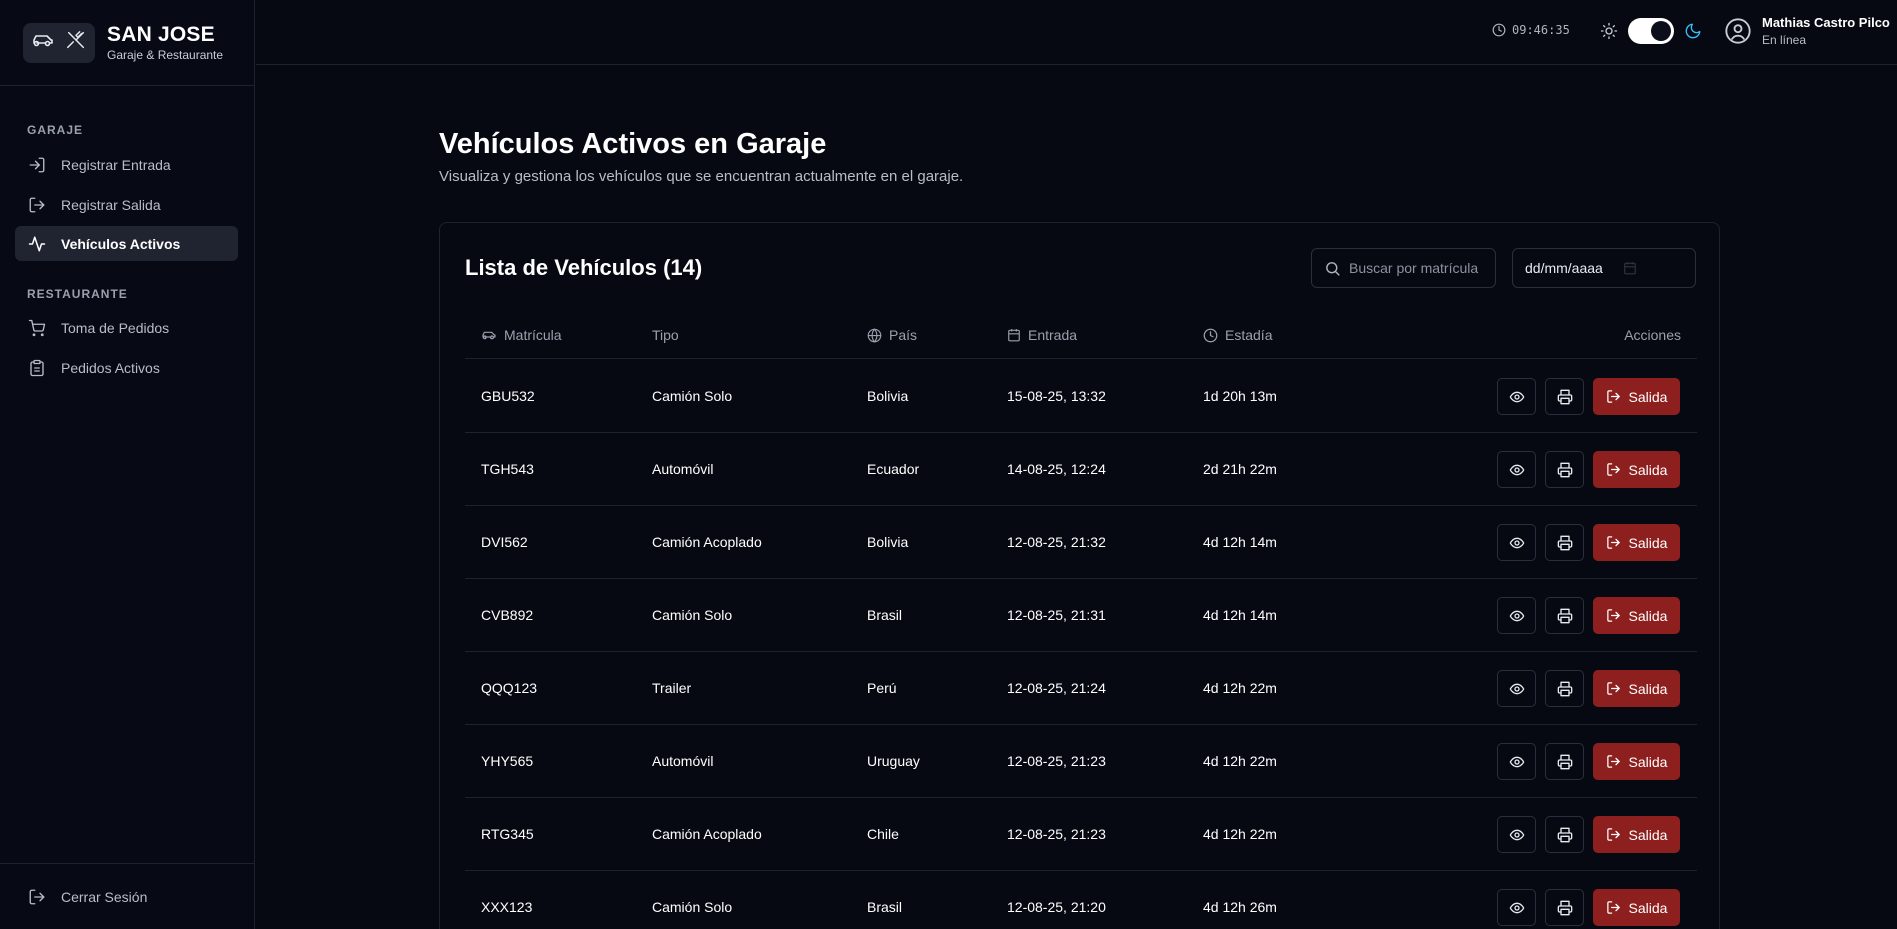 The width and height of the screenshot is (1897, 929). Describe the element at coordinates (1609, 31) in the screenshot. I see `sun-icon` at that location.